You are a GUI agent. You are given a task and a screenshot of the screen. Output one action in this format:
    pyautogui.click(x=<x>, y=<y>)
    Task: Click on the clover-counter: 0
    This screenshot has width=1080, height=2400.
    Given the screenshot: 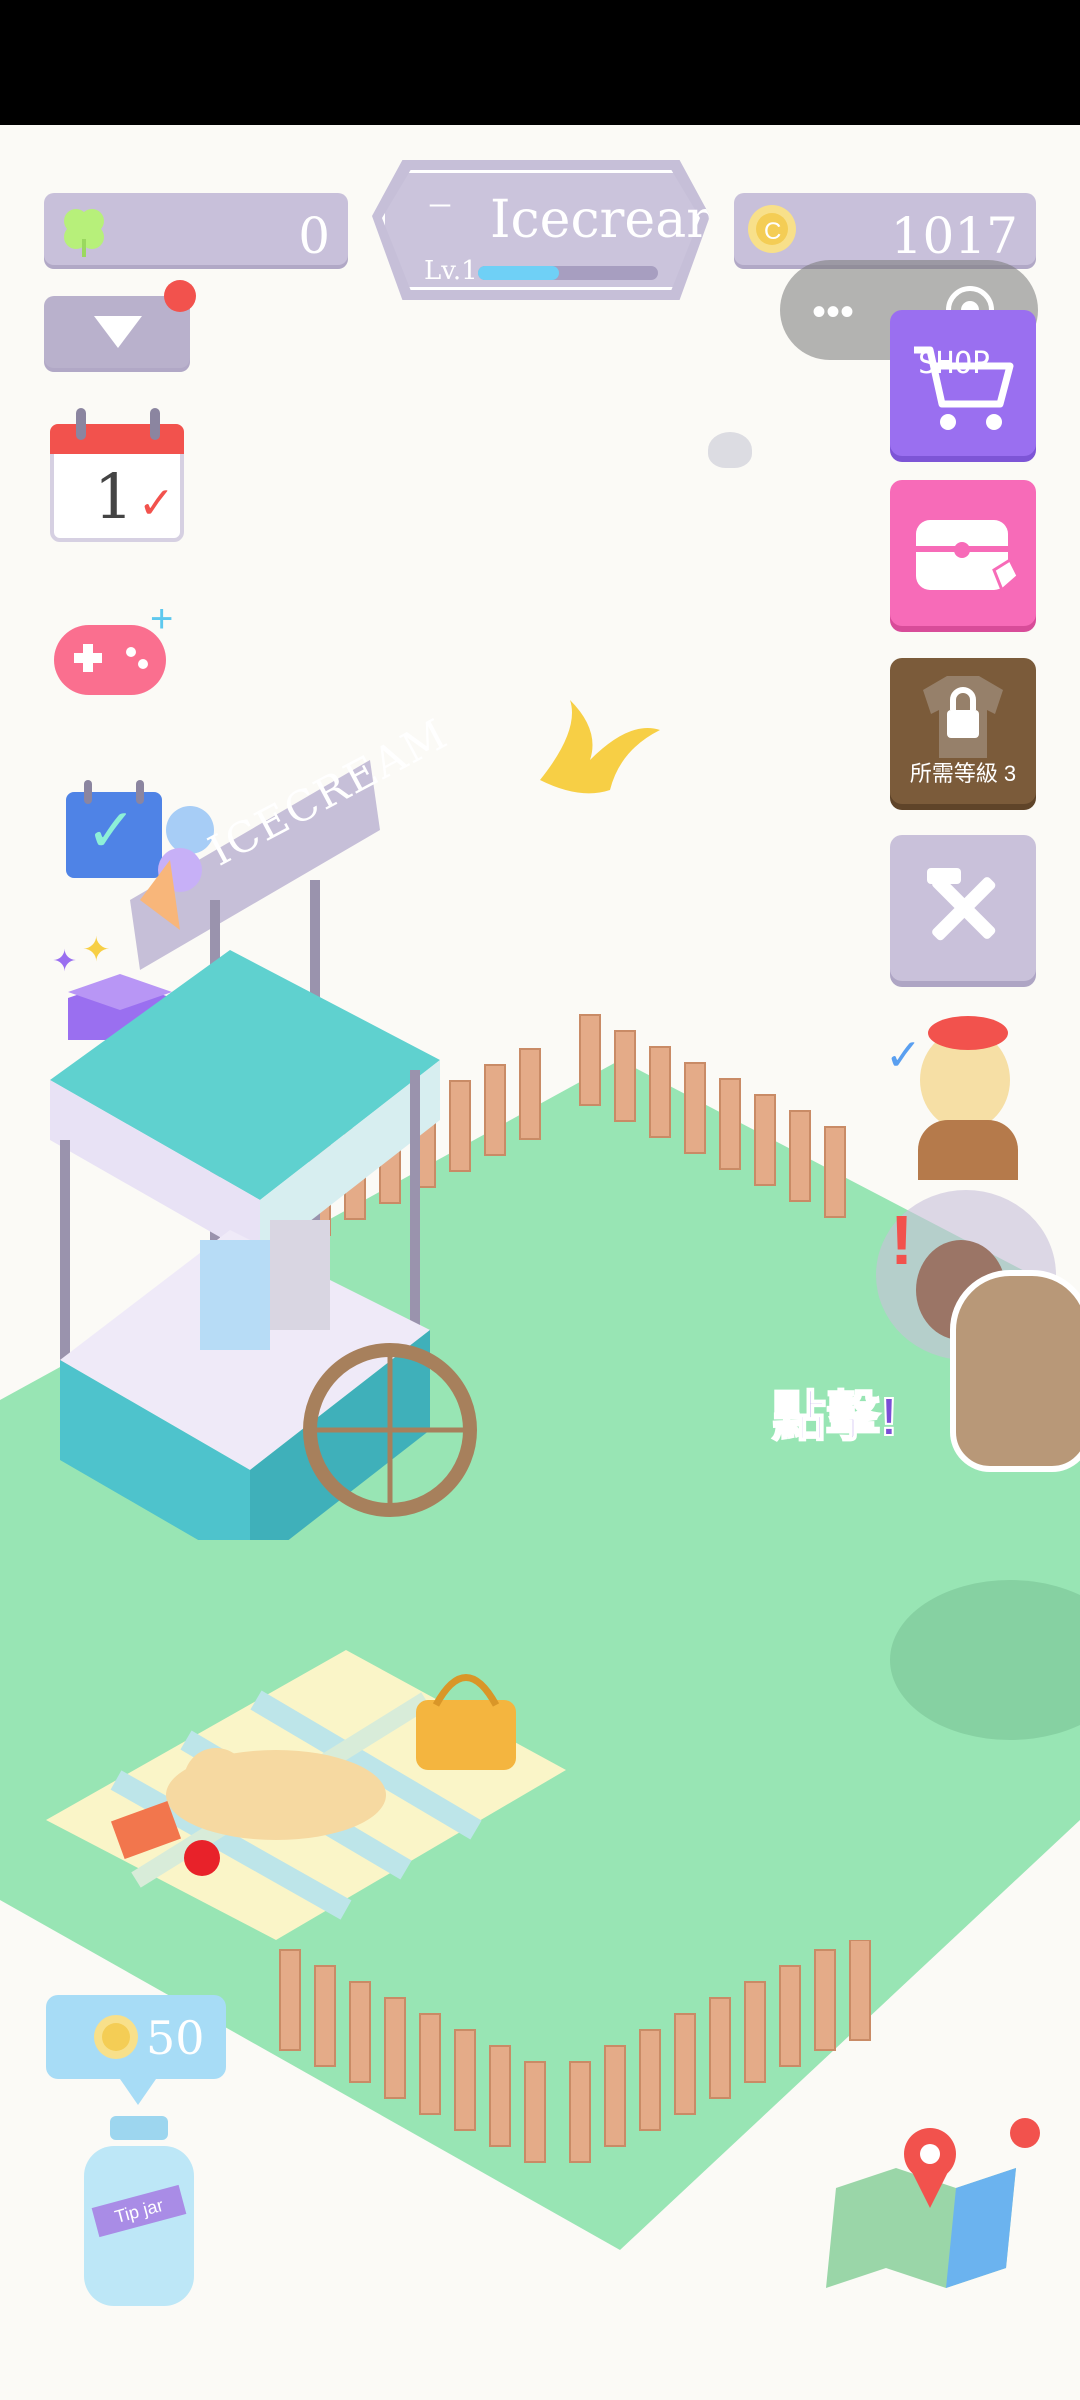 What is the action you would take?
    pyautogui.click(x=196, y=229)
    